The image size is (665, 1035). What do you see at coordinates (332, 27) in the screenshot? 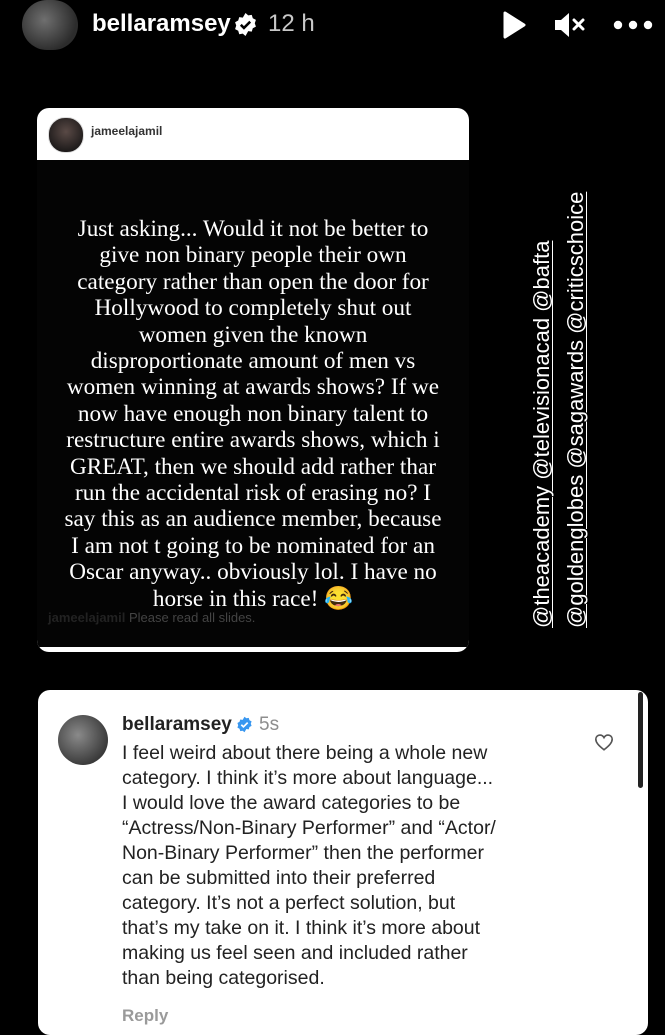
I see `story-header: bellaramsey 12 h` at bounding box center [332, 27].